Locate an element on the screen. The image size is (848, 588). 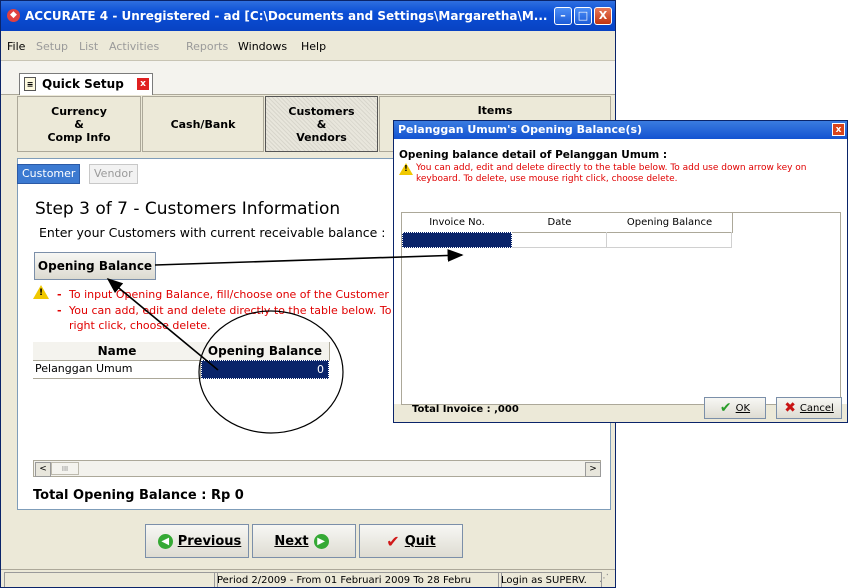
annotation-ellipse is located at coordinates (271, 372).